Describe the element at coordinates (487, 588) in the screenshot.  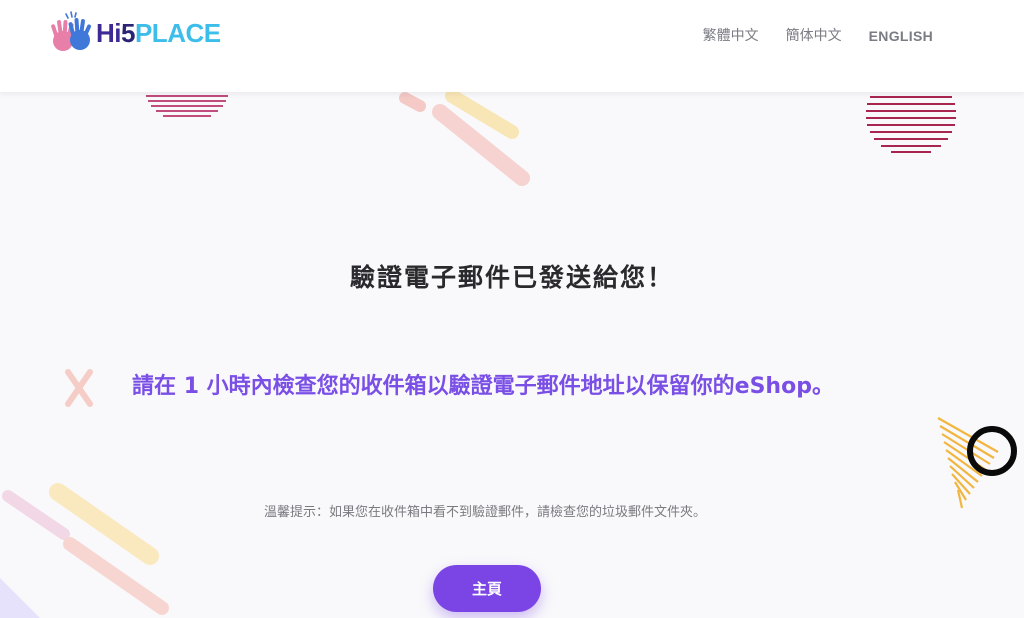
I see `home-button: 主頁` at that location.